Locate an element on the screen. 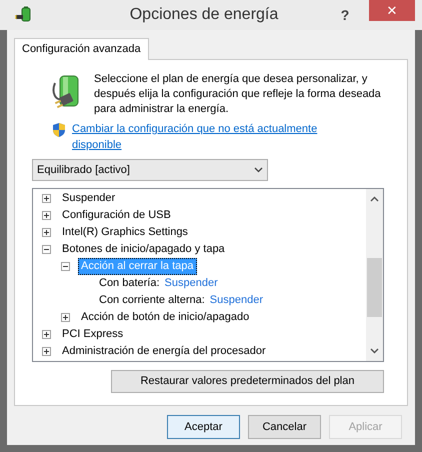 This screenshot has width=422, height=452. scrollbar is located at coordinates (374, 275).